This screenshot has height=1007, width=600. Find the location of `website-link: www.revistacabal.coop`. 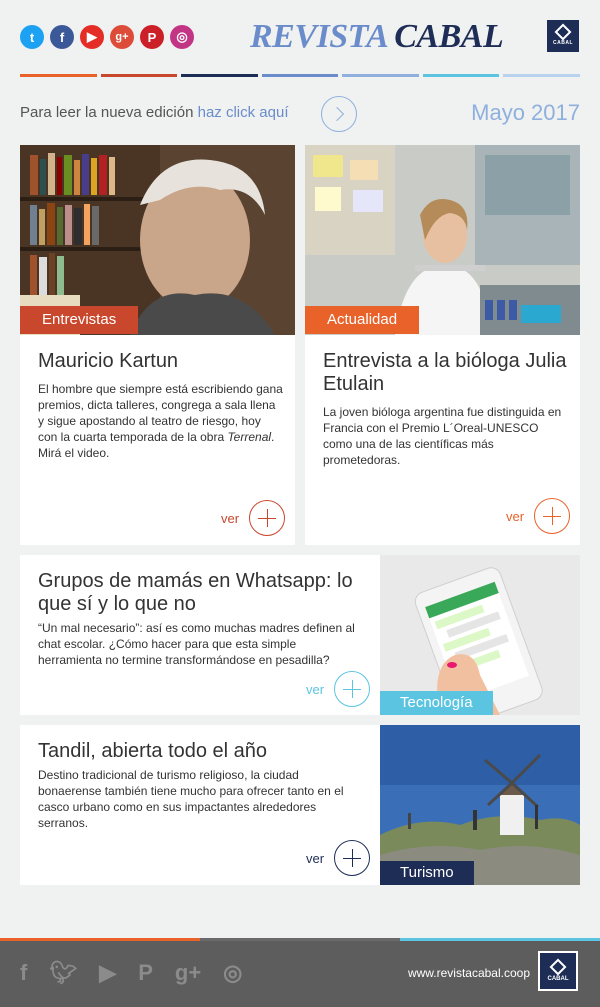

website-link: www.revistacabal.coop is located at coordinates (469, 973).